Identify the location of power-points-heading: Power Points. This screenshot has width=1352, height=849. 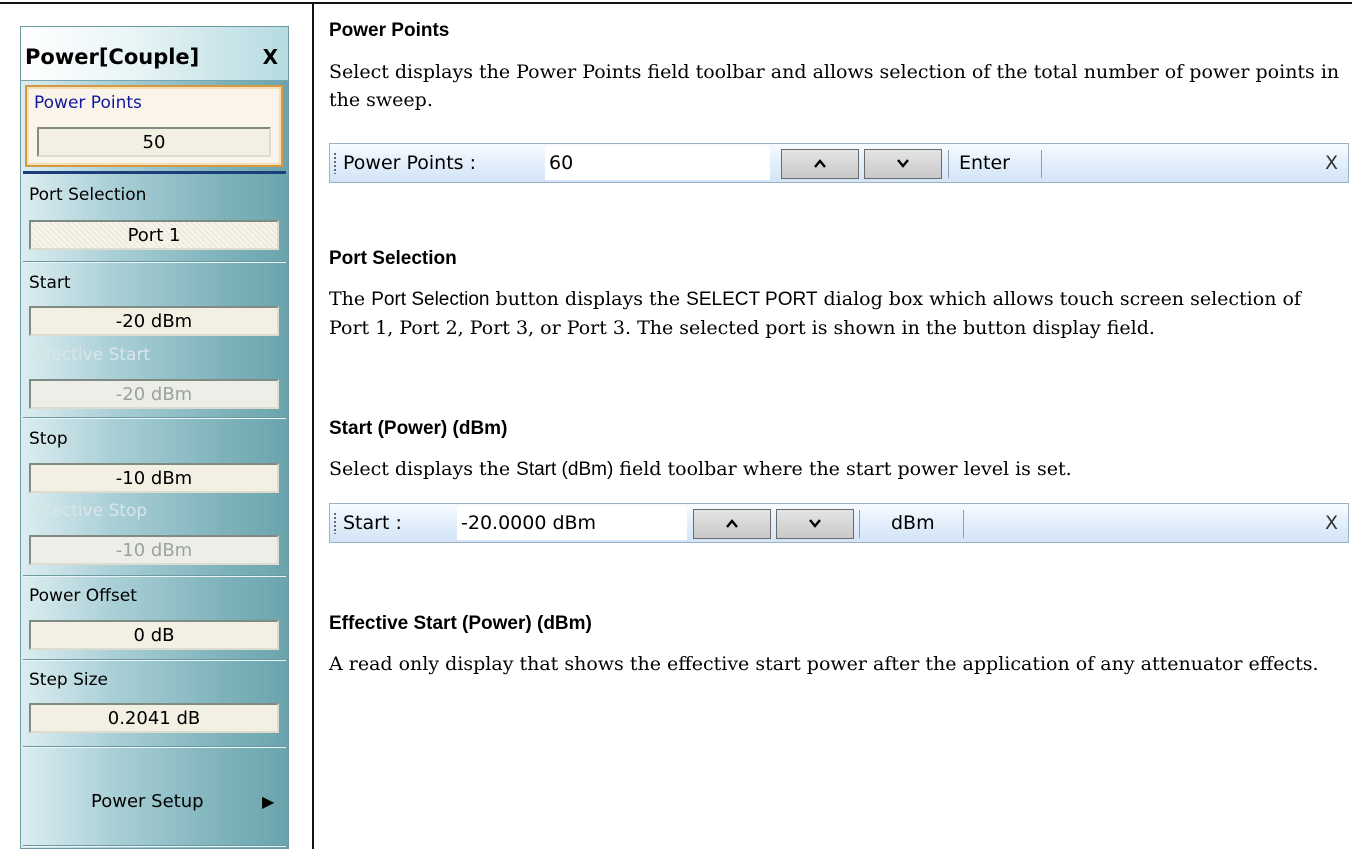
(389, 30).